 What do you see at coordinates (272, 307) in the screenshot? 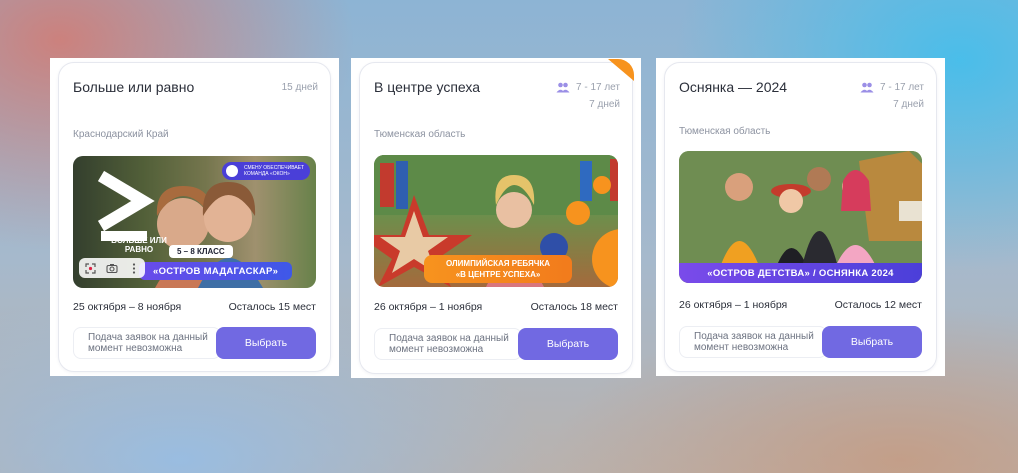
I see `places-left: Осталось 15 мест` at bounding box center [272, 307].